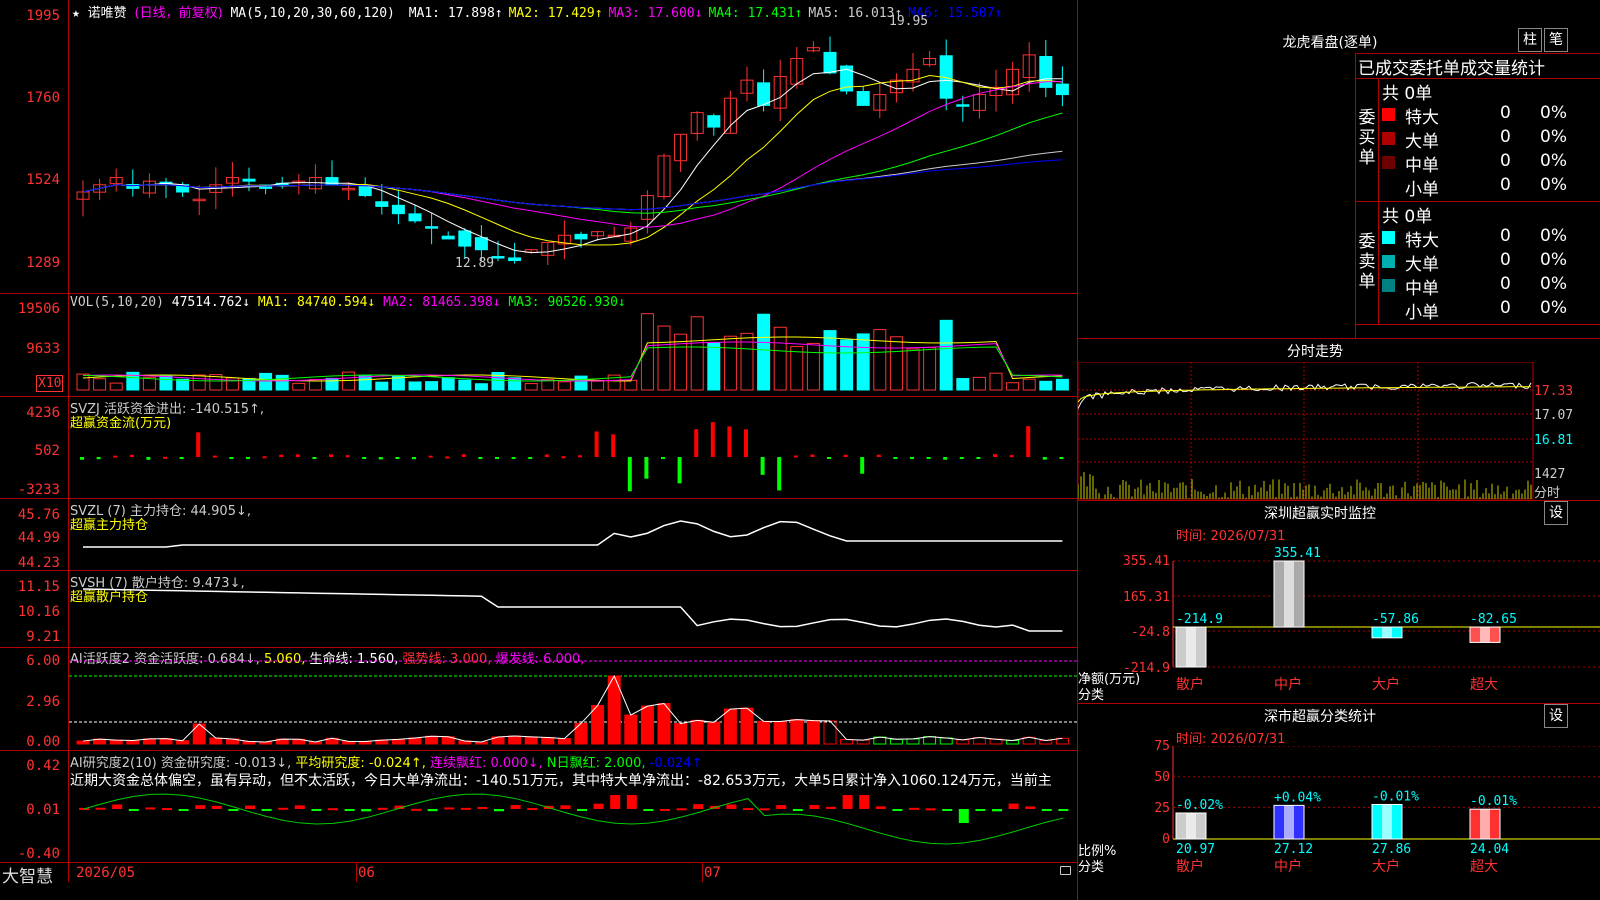  What do you see at coordinates (1330, 43) in the screenshot?
I see `lhb-title: 龙虎看盘(逐单)` at bounding box center [1330, 43].